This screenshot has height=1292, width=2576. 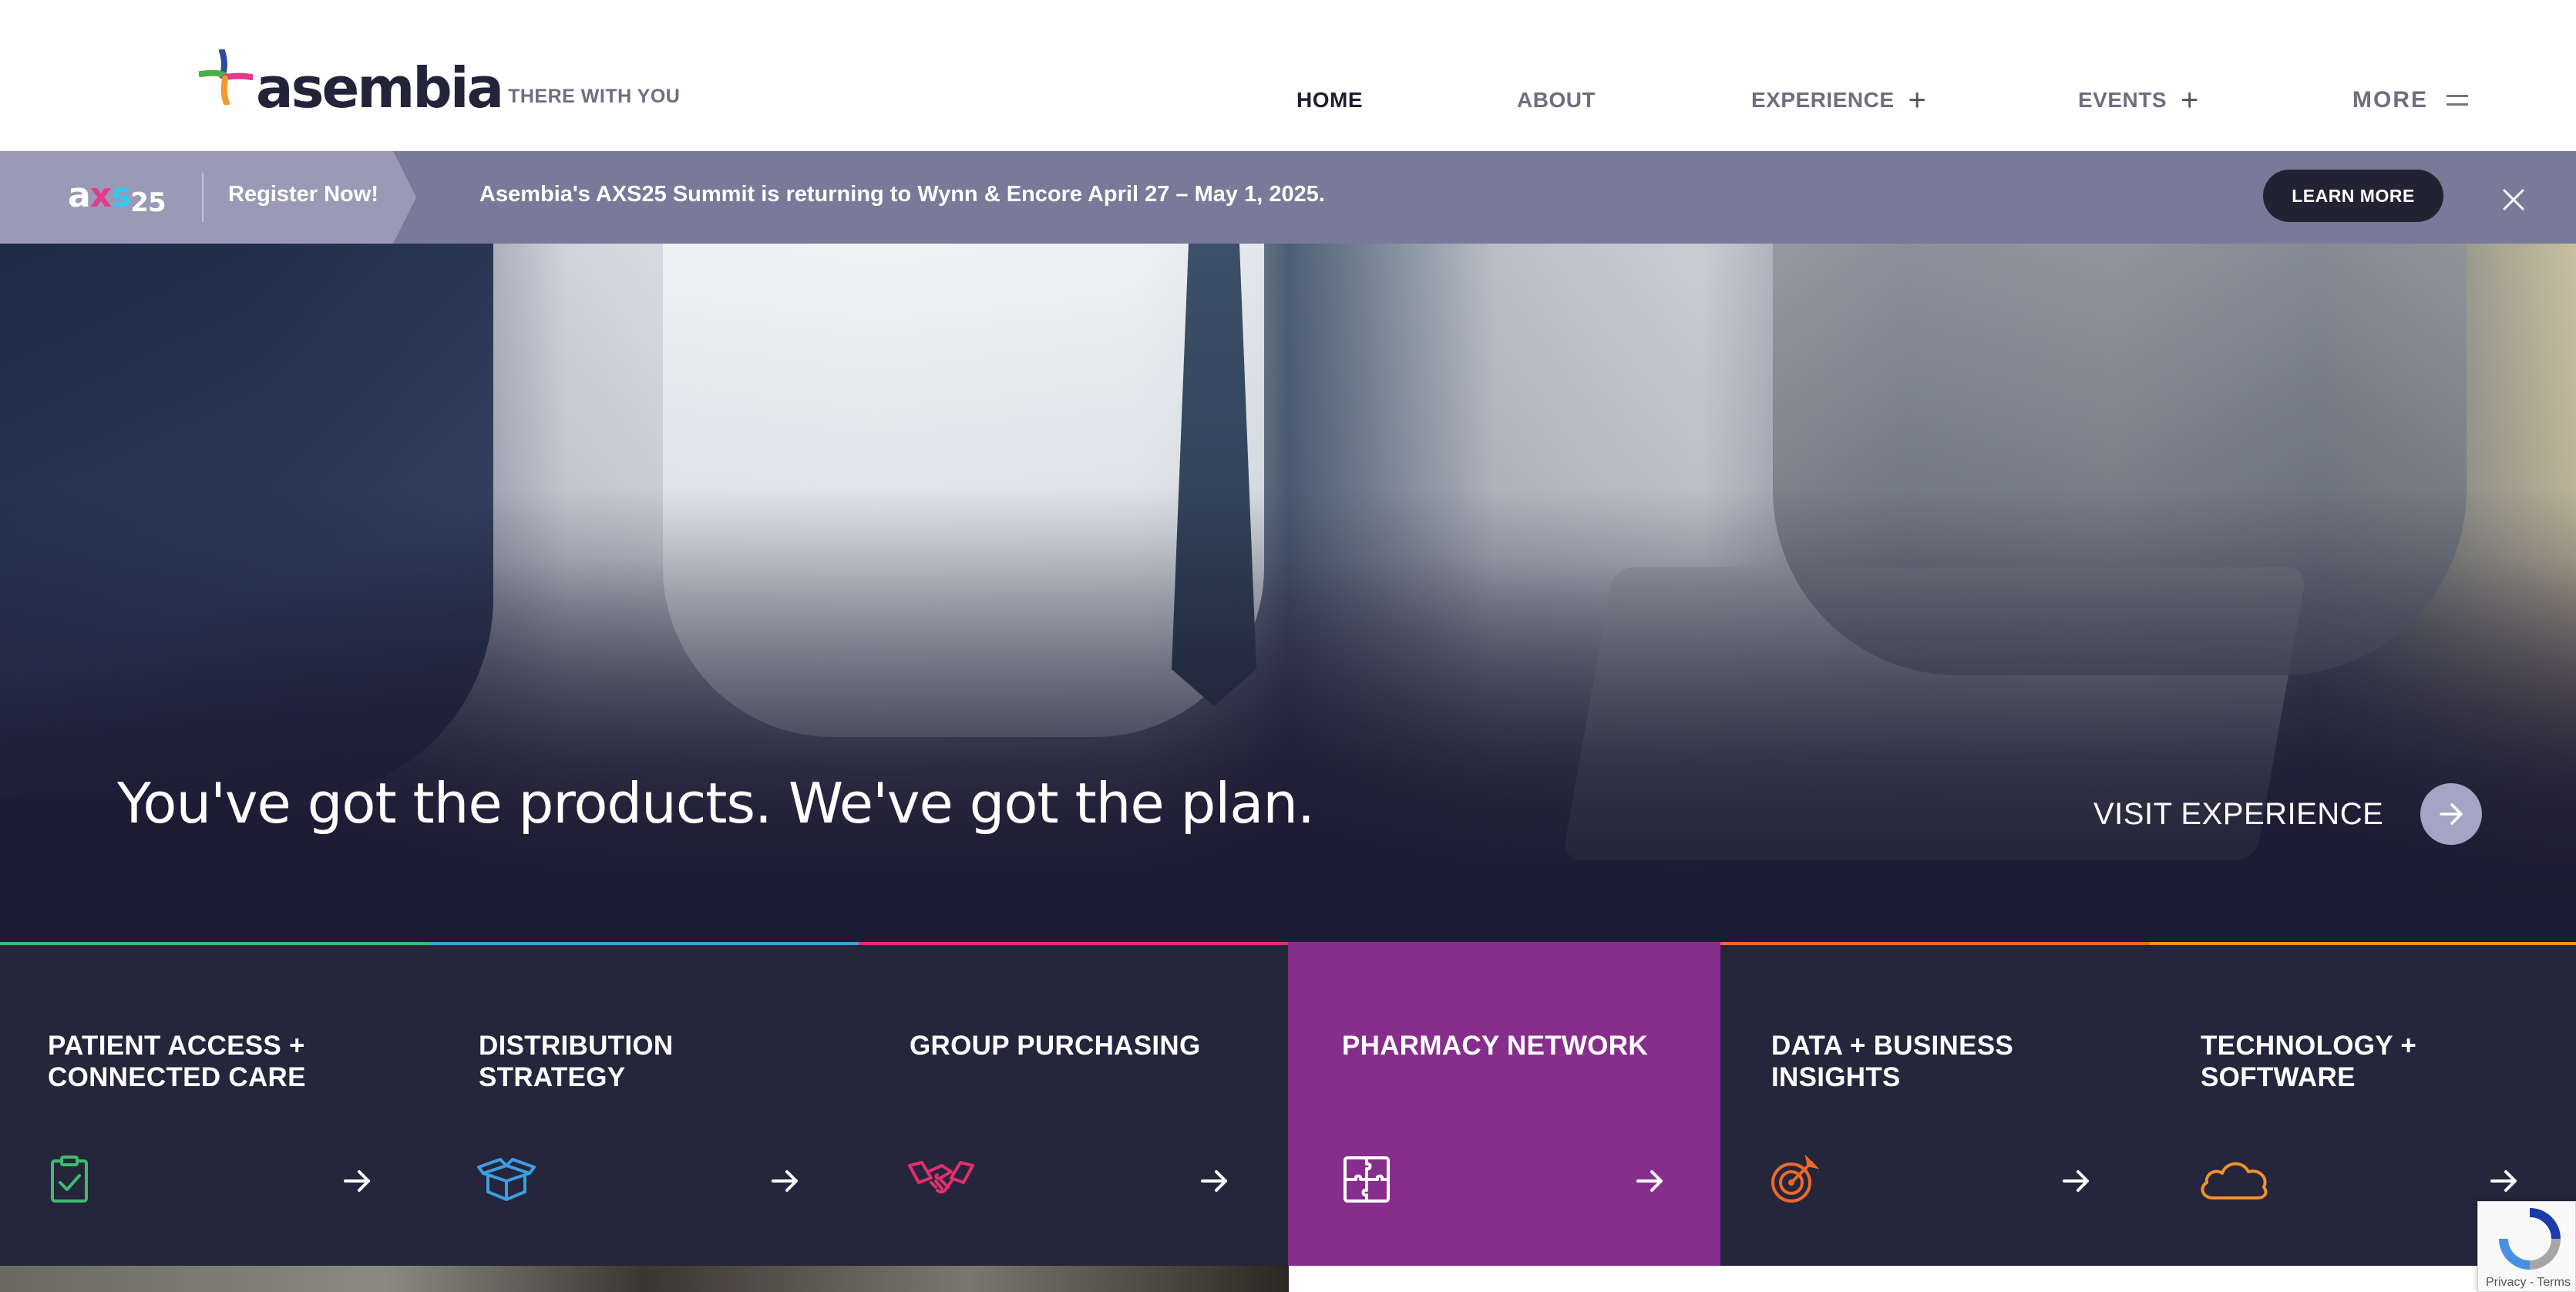 I want to click on asembia-logo: asembia THERE WITH YOU, so click(x=439, y=81).